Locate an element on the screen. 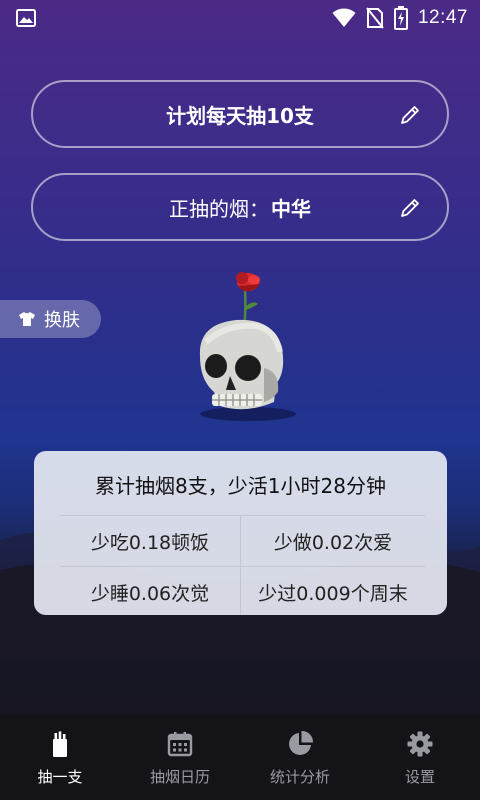  calendar-icon is located at coordinates (180, 744).